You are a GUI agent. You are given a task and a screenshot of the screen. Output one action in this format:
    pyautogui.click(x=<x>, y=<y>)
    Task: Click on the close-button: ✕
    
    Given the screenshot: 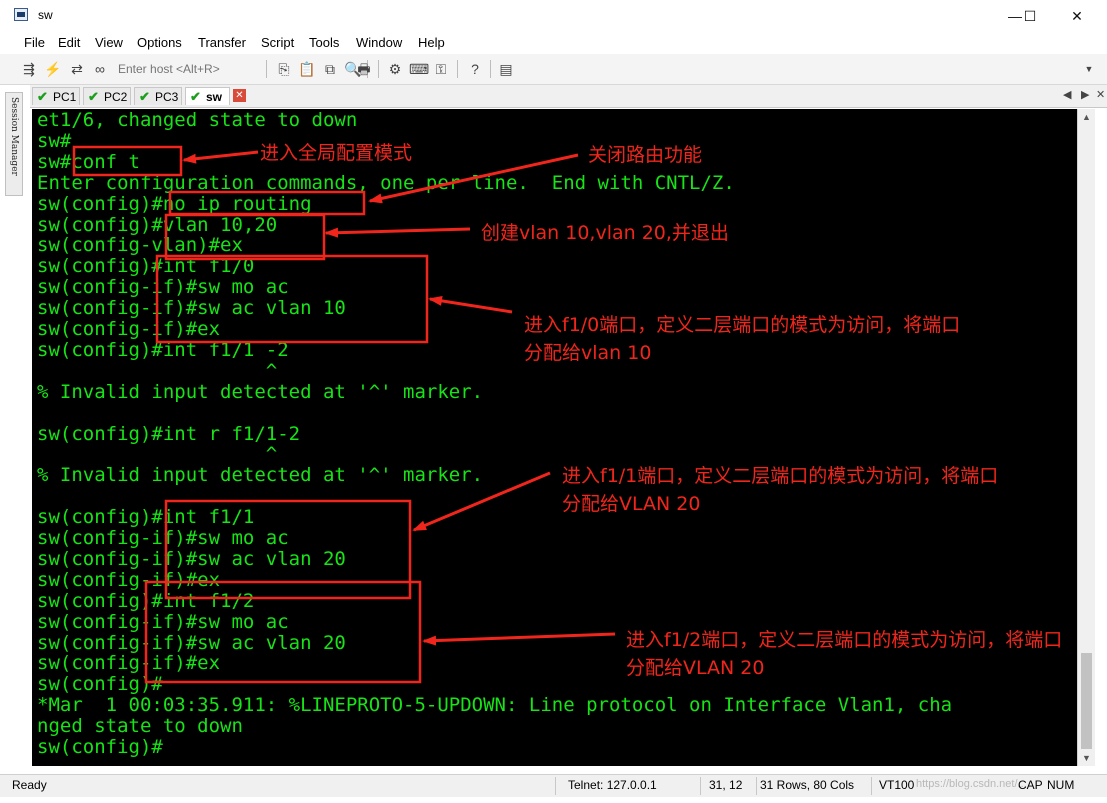 What is the action you would take?
    pyautogui.click(x=1077, y=16)
    